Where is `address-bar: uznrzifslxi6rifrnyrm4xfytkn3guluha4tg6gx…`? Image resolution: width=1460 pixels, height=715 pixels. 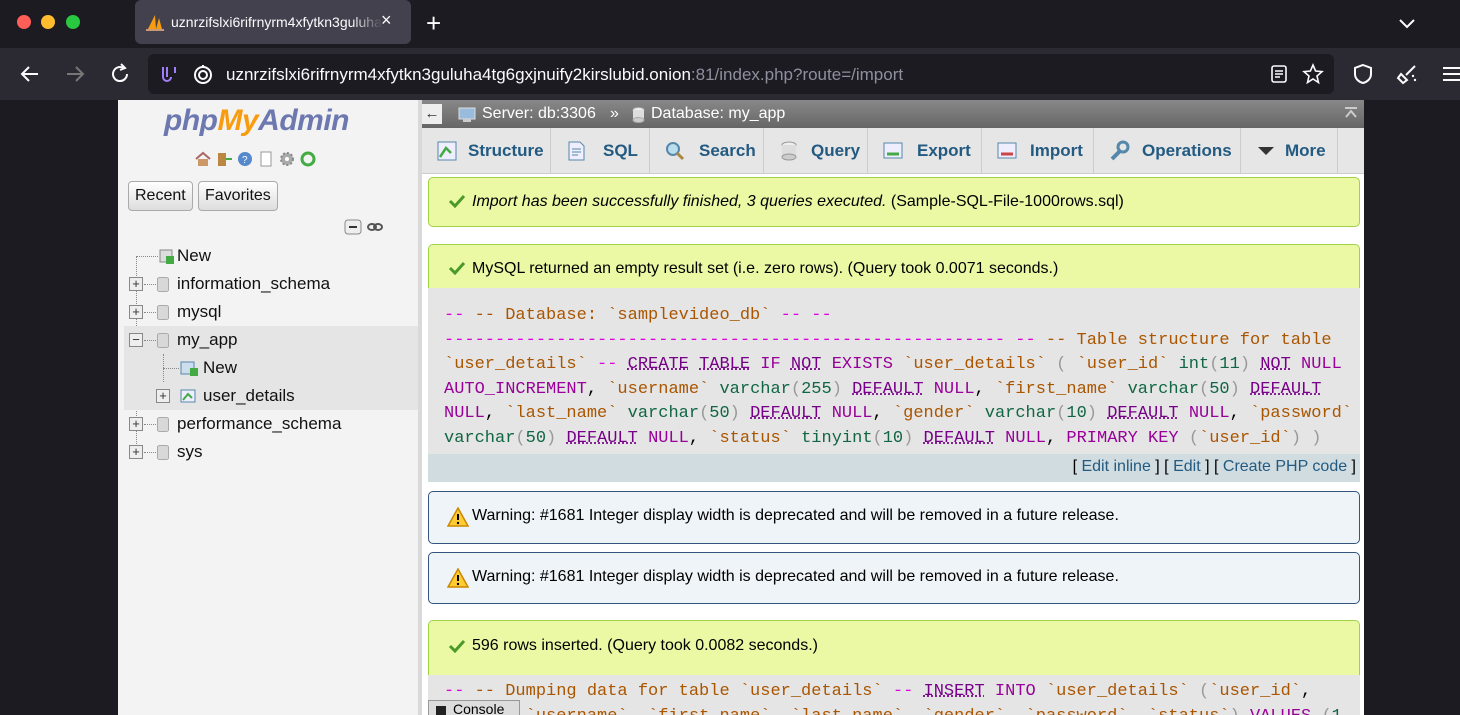
address-bar: uznrzifslxi6rifrnyrm4xfytkn3guluha4tg6gx… is located at coordinates (741, 74).